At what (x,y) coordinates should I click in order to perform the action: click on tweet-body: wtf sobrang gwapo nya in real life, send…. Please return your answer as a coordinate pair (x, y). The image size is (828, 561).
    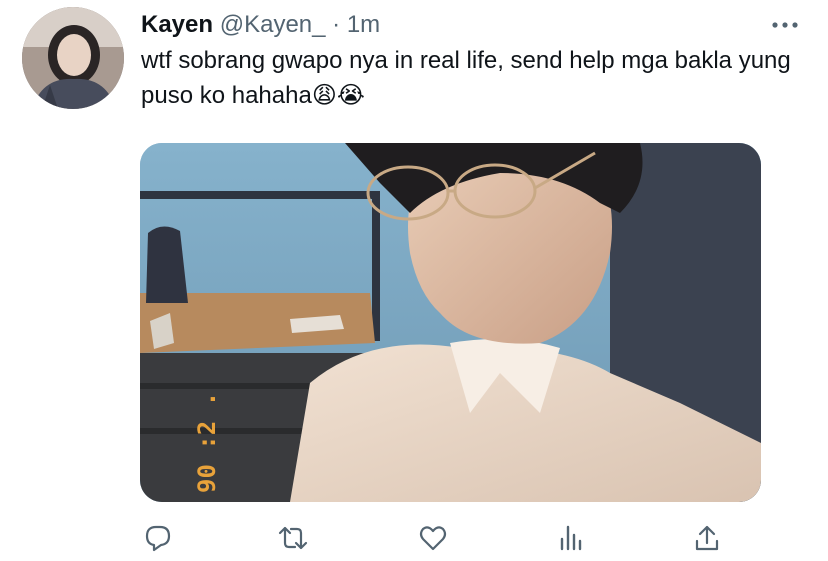
    Looking at the image, I should click on (466, 78).